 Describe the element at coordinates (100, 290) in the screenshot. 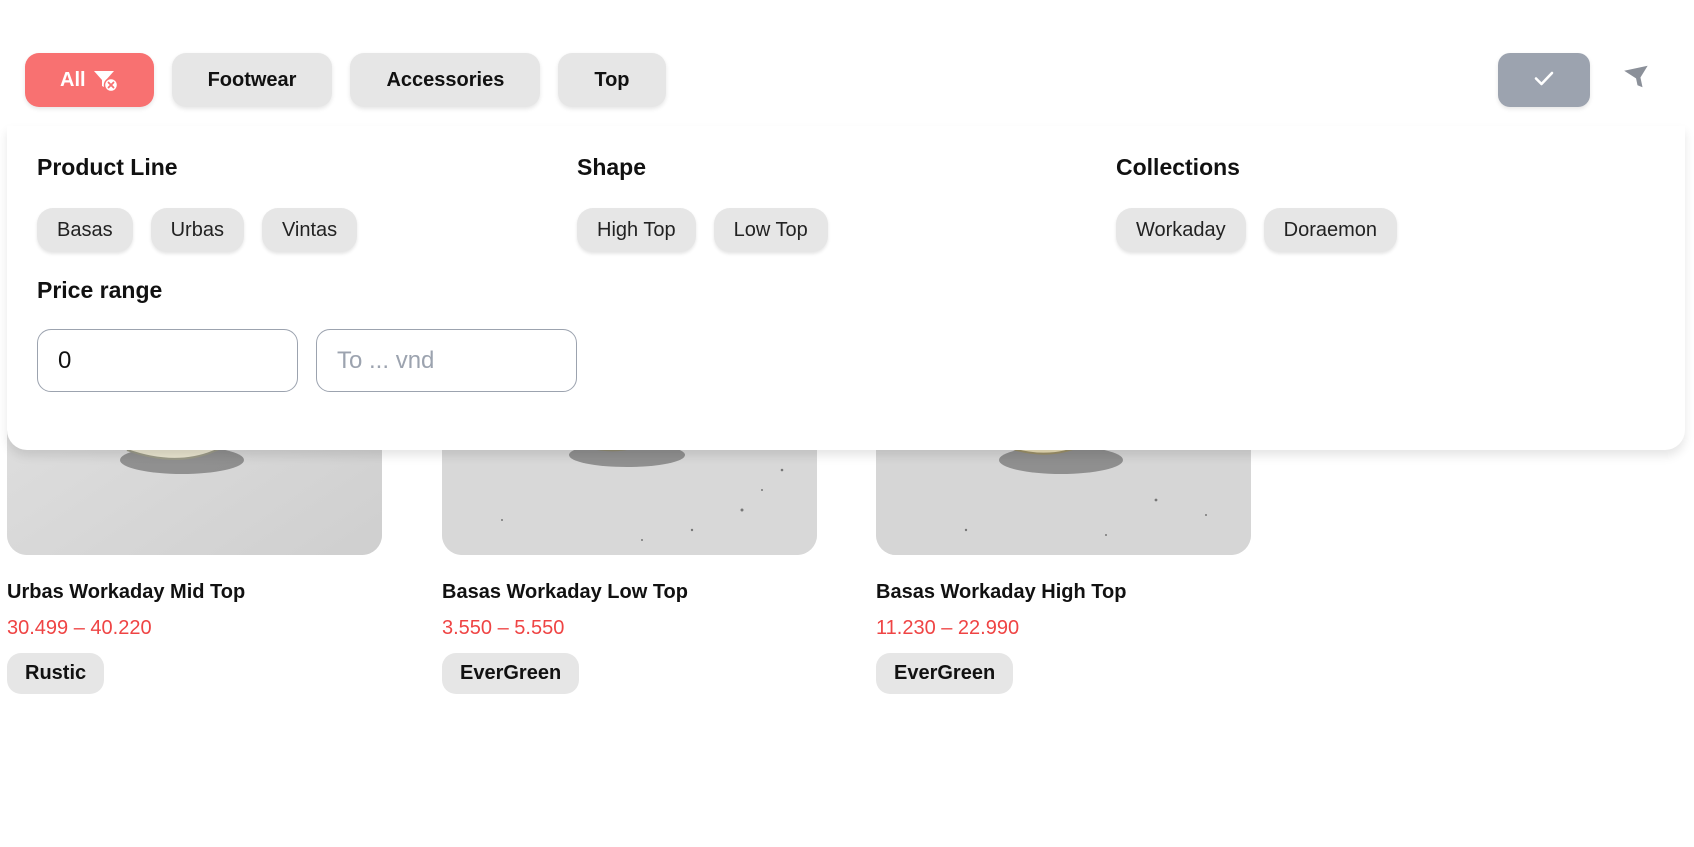

I see `filter-group-title: Price range` at that location.